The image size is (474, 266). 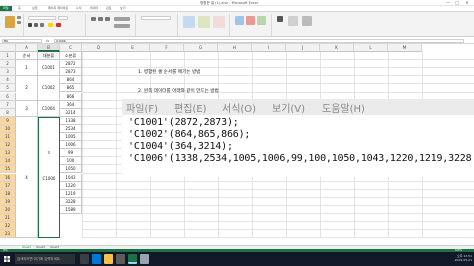 I want to click on merged-order-cell: 4, so click(x=27, y=177).